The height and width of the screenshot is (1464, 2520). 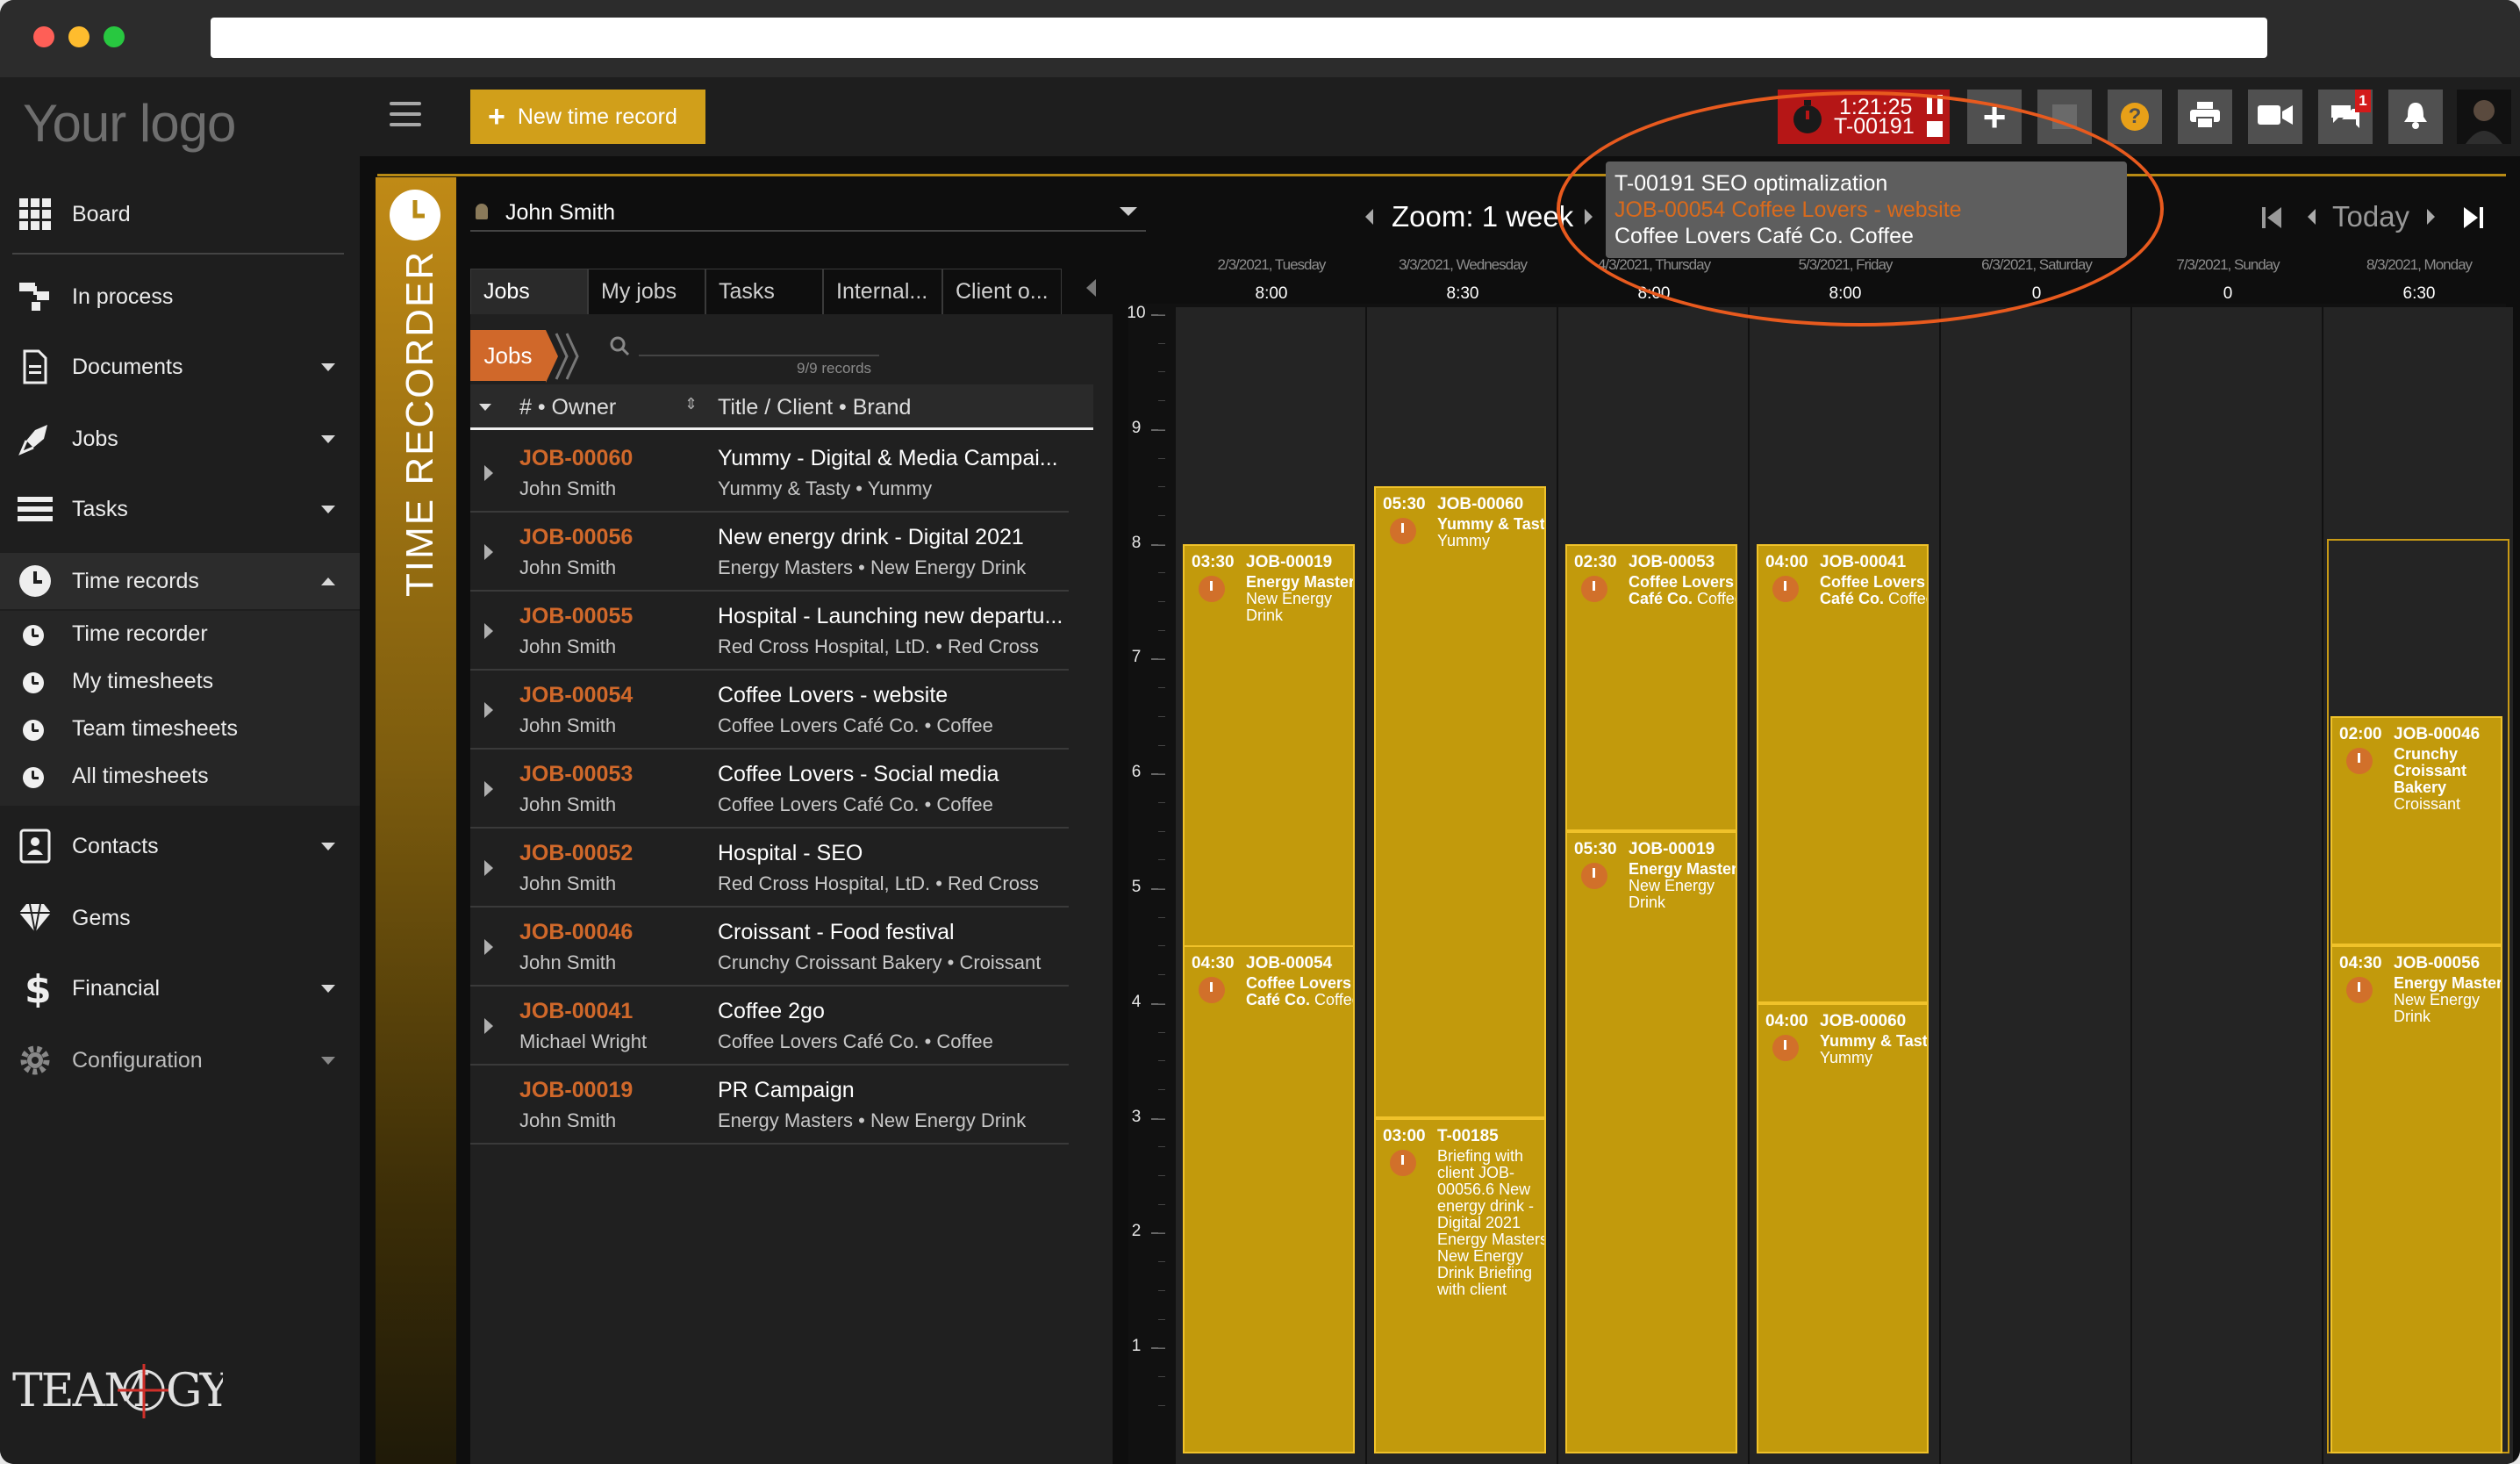 What do you see at coordinates (1843, 1227) in the screenshot?
I see `calendar-event: 04:00 JOB-00060 Yummy & Tasty Yummy` at bounding box center [1843, 1227].